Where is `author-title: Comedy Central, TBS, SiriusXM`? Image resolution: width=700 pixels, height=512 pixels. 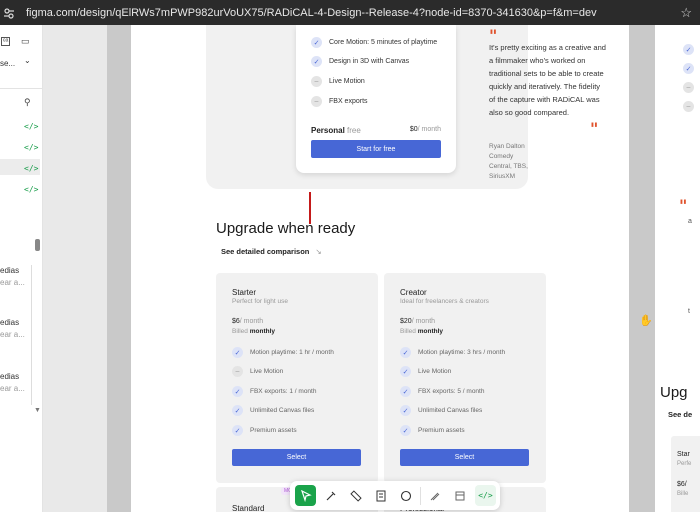
author-title: Comedy Central, TBS, SiriusXM is located at coordinates (508, 166).